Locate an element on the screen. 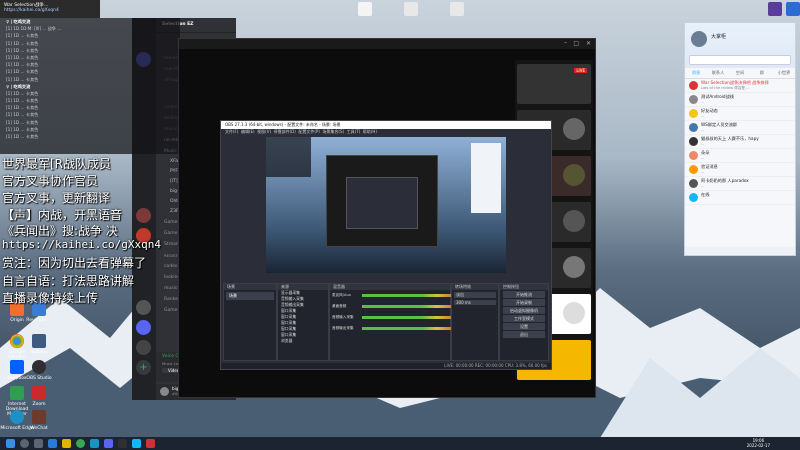 Image resolution: width=800 pixels, height=450 pixels. taskview-icon is located at coordinates (38, 443).